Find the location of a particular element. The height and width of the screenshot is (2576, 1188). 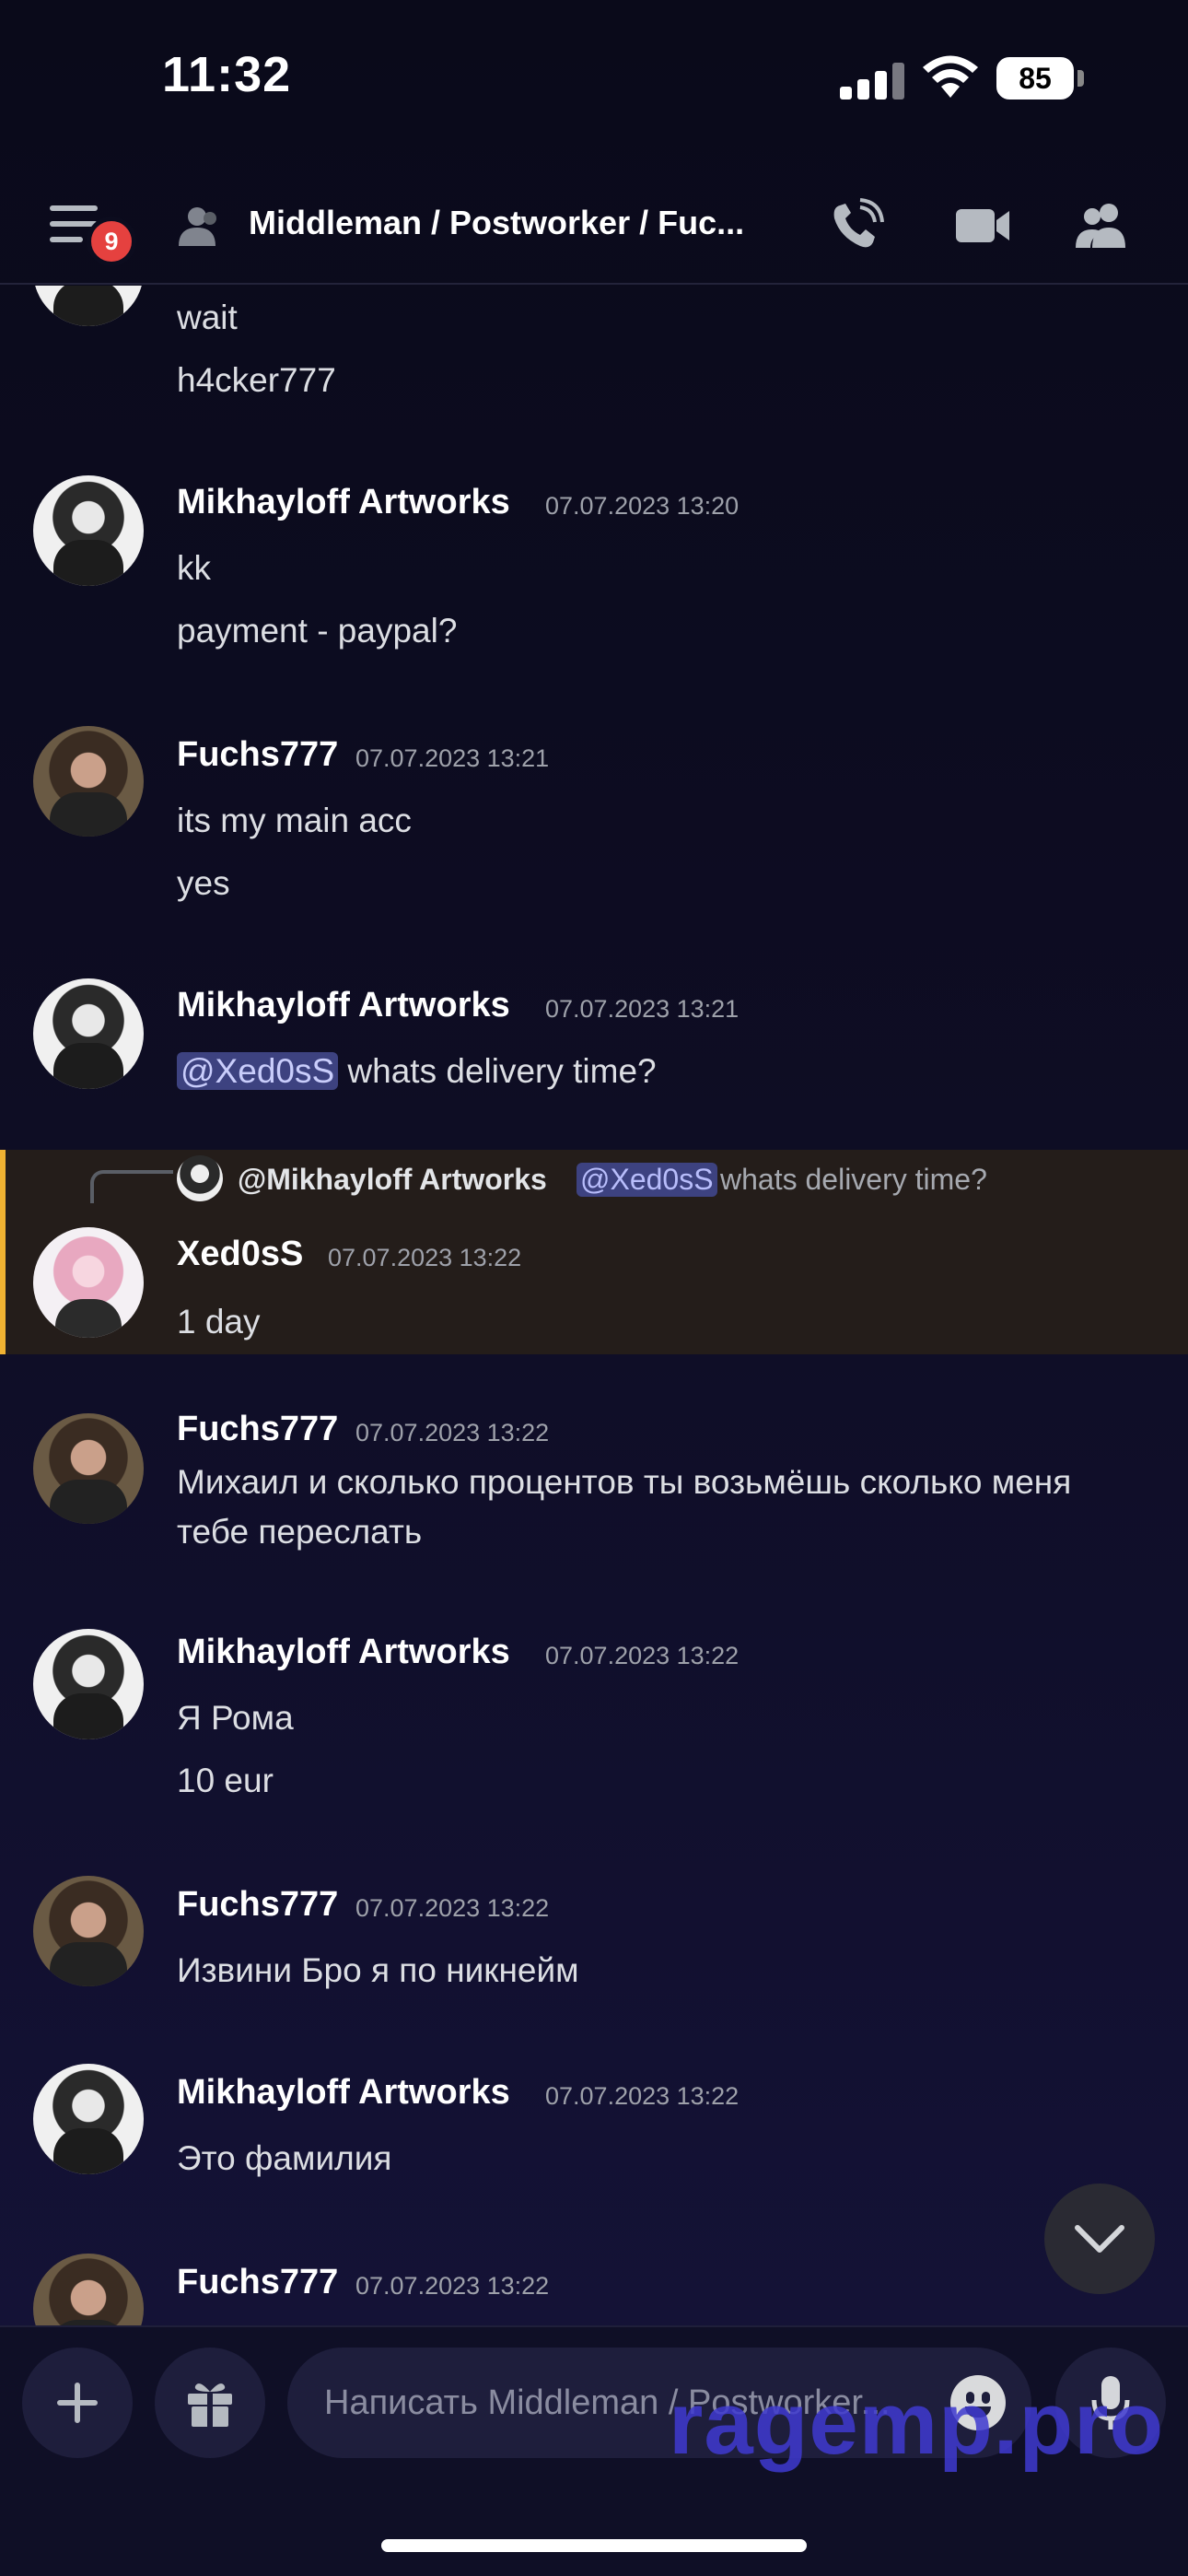

plus-icon is located at coordinates (77, 2403).